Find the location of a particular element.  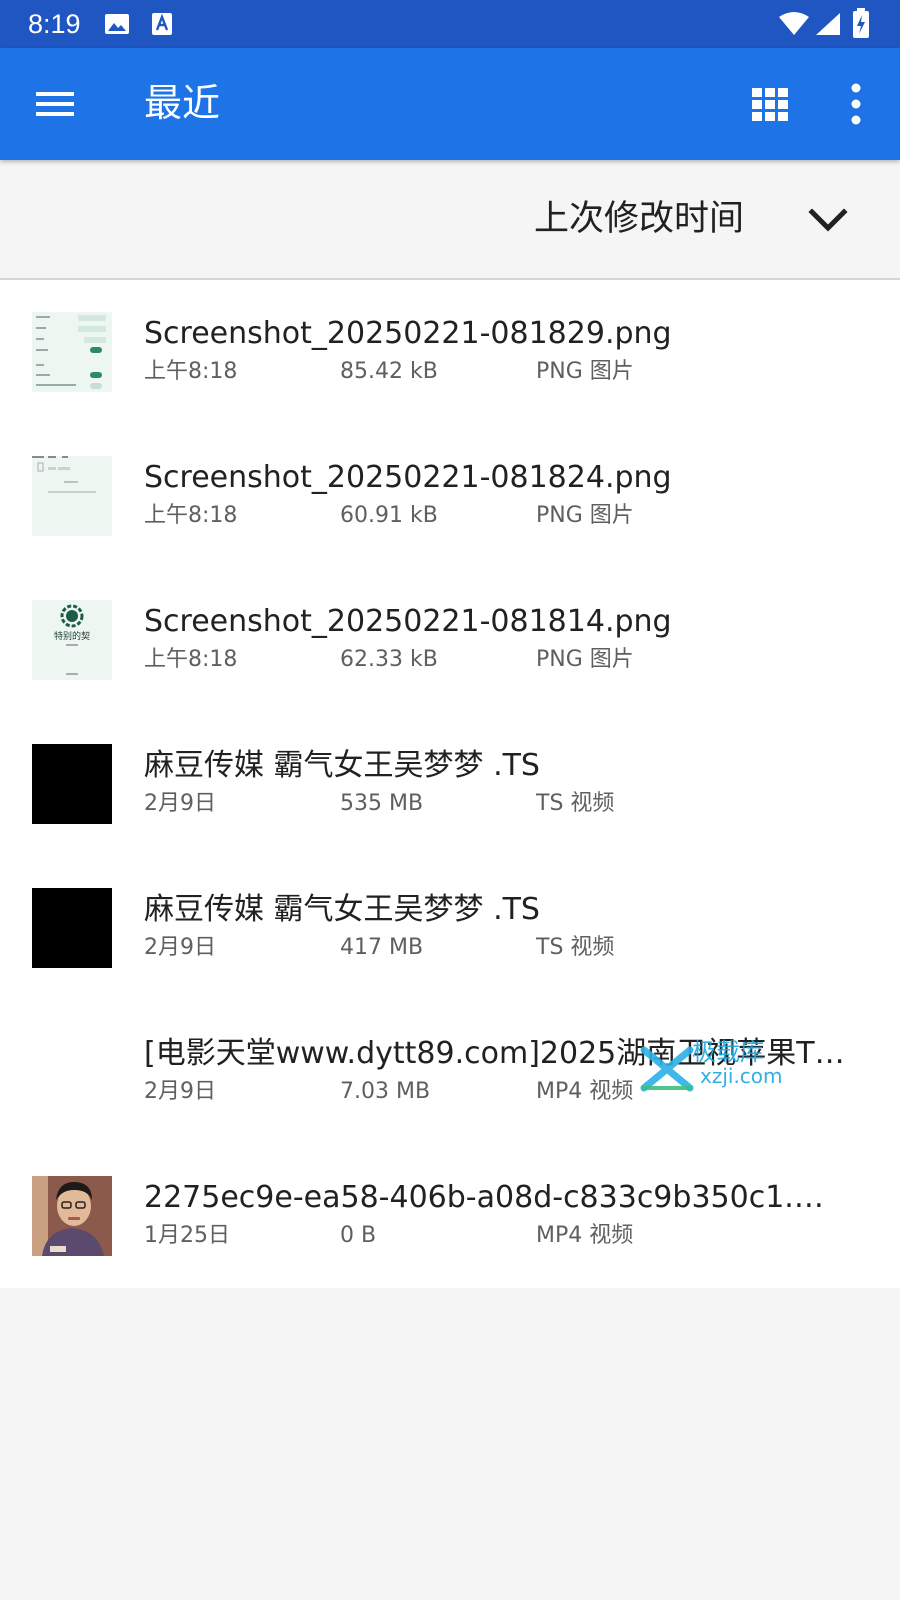

settings-screenshot-thumbnail is located at coordinates (71, 352).